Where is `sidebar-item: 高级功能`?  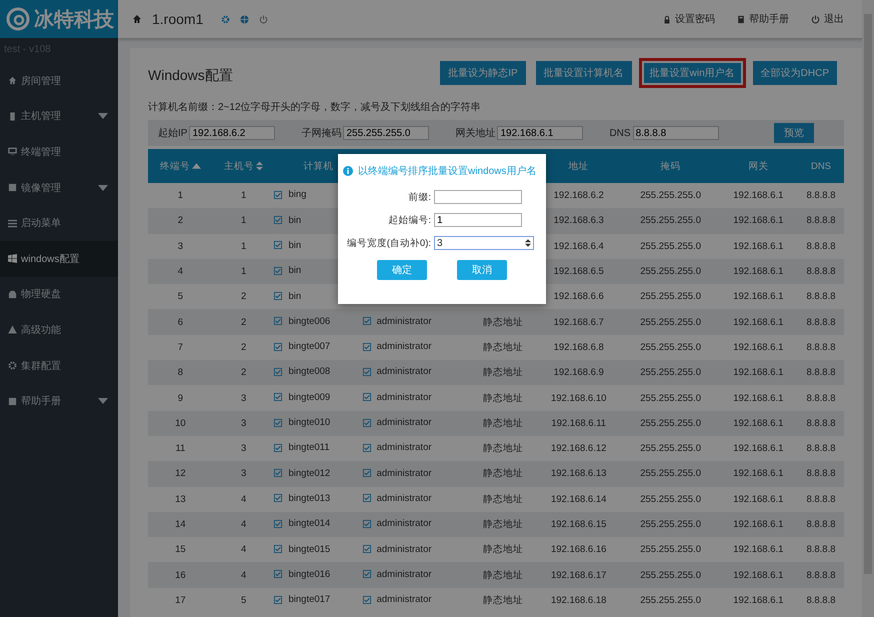
sidebar-item: 高级功能 is located at coordinates (59, 330).